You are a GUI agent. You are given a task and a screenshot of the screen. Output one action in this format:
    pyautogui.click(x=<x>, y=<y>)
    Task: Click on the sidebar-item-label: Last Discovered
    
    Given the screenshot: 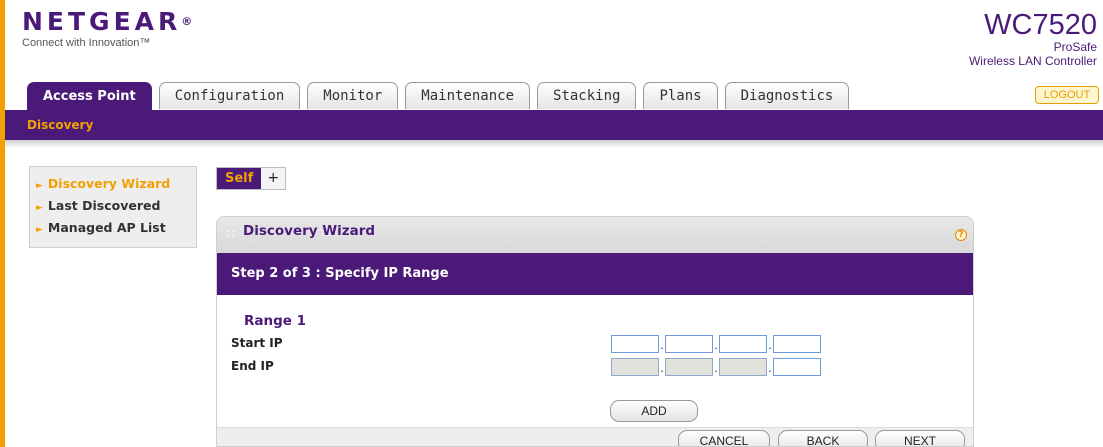 What is the action you would take?
    pyautogui.click(x=104, y=205)
    